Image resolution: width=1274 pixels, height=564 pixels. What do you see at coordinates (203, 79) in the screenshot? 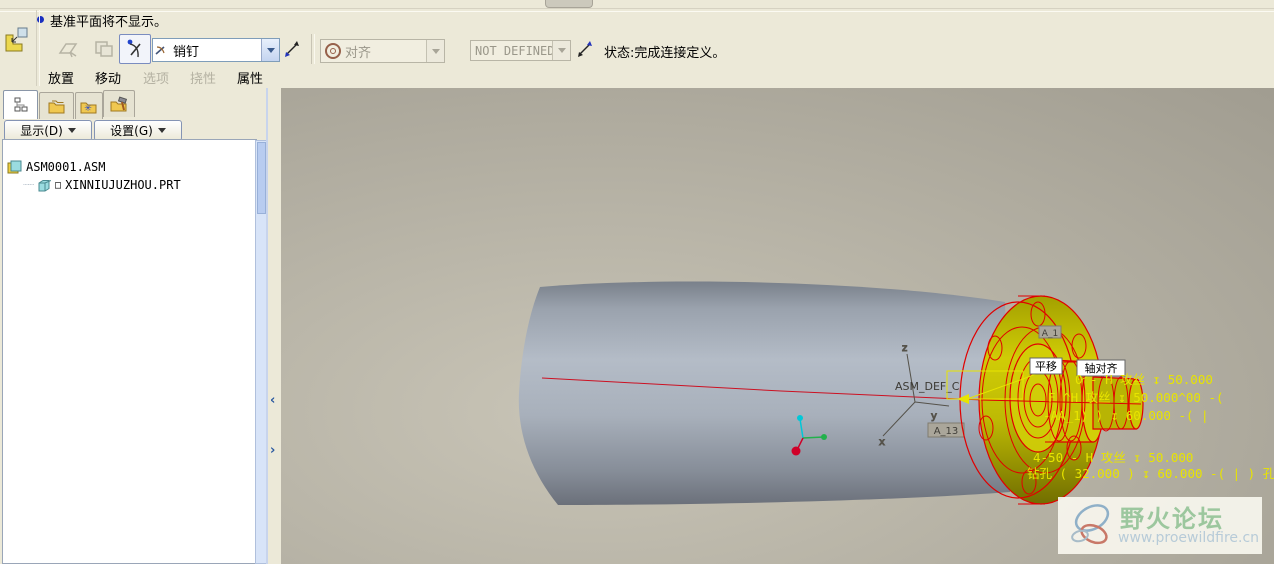
I see `tab-flexibility: 挠性` at bounding box center [203, 79].